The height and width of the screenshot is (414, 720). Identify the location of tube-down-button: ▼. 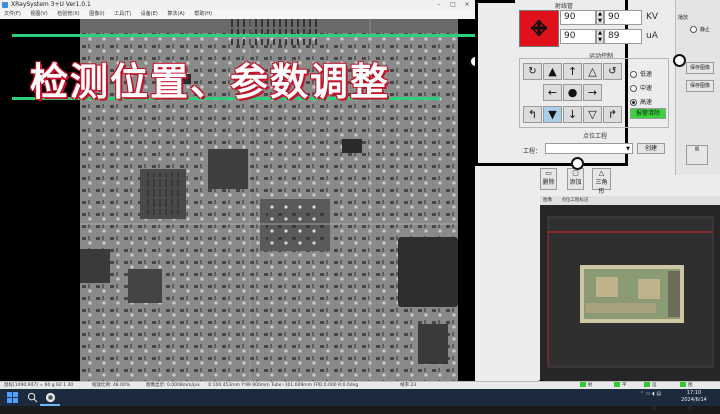
(552, 114).